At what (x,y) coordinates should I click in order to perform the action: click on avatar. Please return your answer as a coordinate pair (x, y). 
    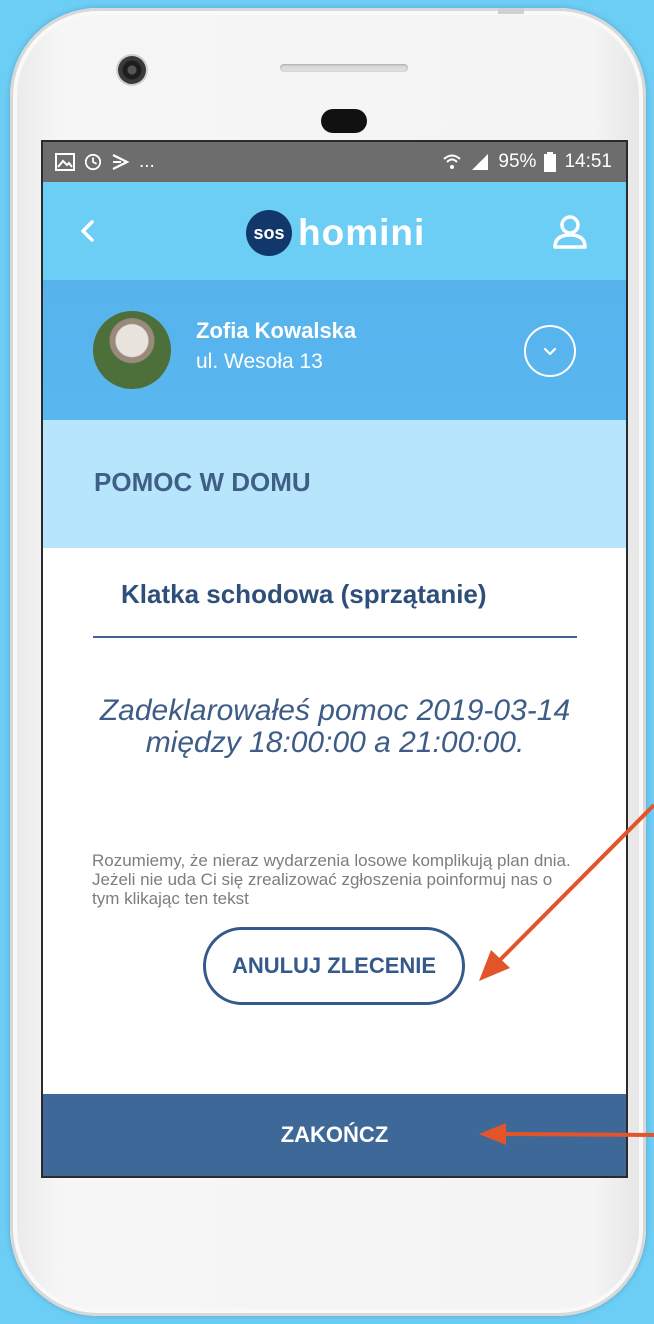
    Looking at the image, I should click on (132, 350).